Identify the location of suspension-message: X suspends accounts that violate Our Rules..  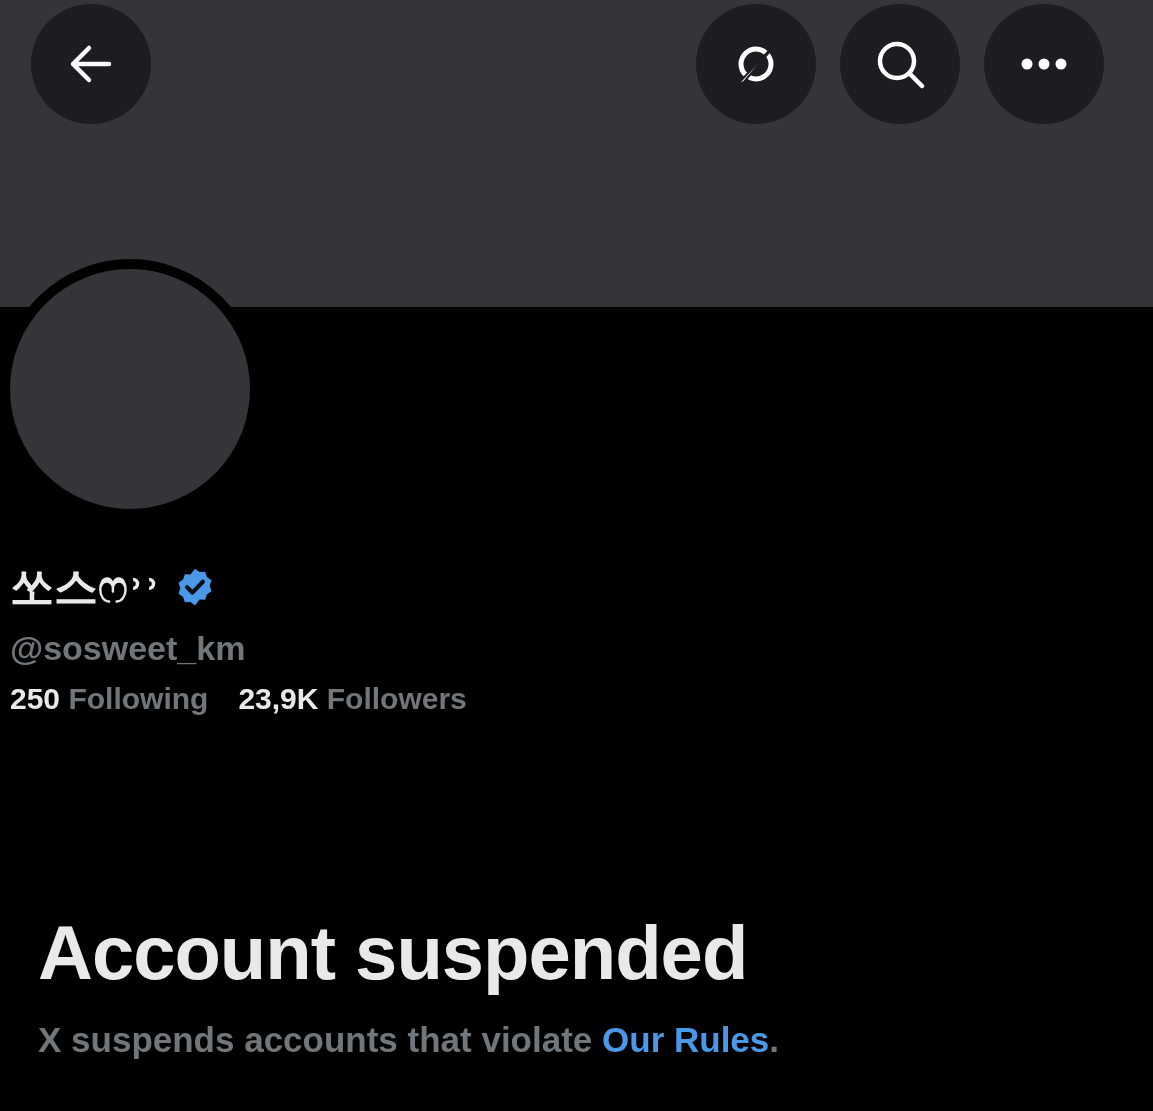
(409, 1040).